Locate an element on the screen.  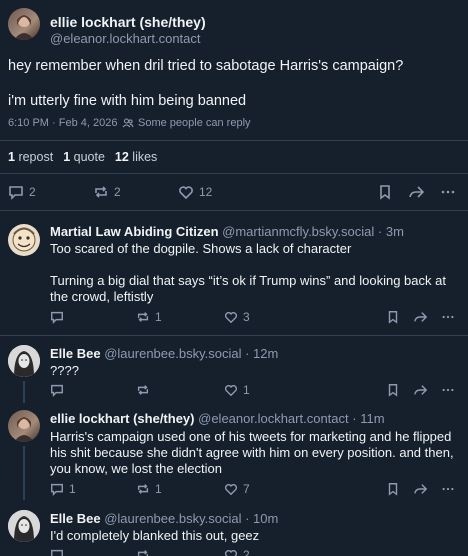
reply-3-reply-button: 1 is located at coordinates (63, 489).